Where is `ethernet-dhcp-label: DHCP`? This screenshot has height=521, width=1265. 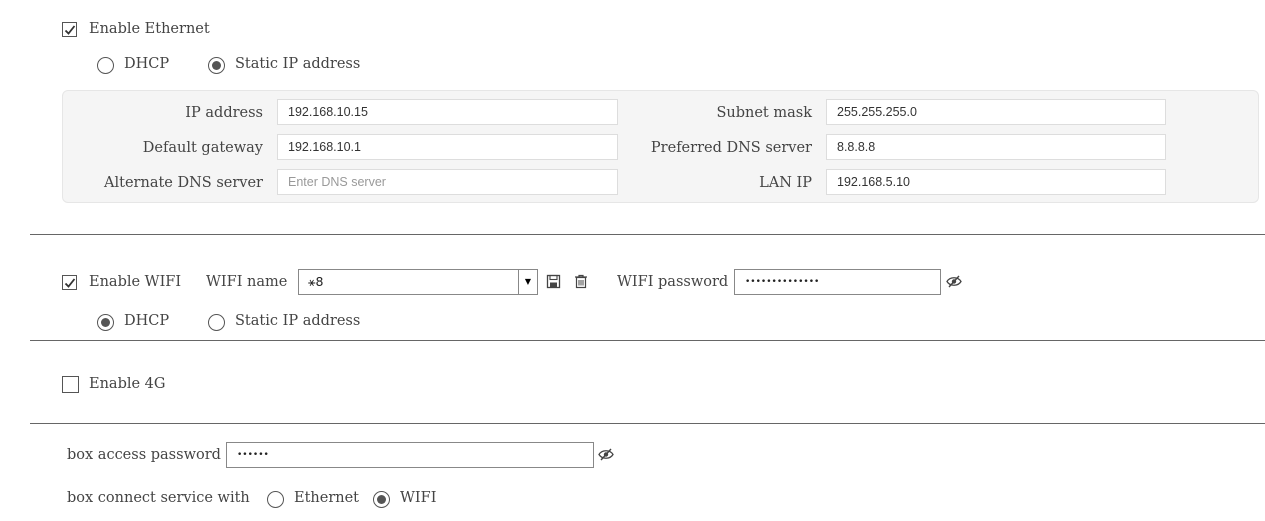
ethernet-dhcp-label: DHCP is located at coordinates (147, 64).